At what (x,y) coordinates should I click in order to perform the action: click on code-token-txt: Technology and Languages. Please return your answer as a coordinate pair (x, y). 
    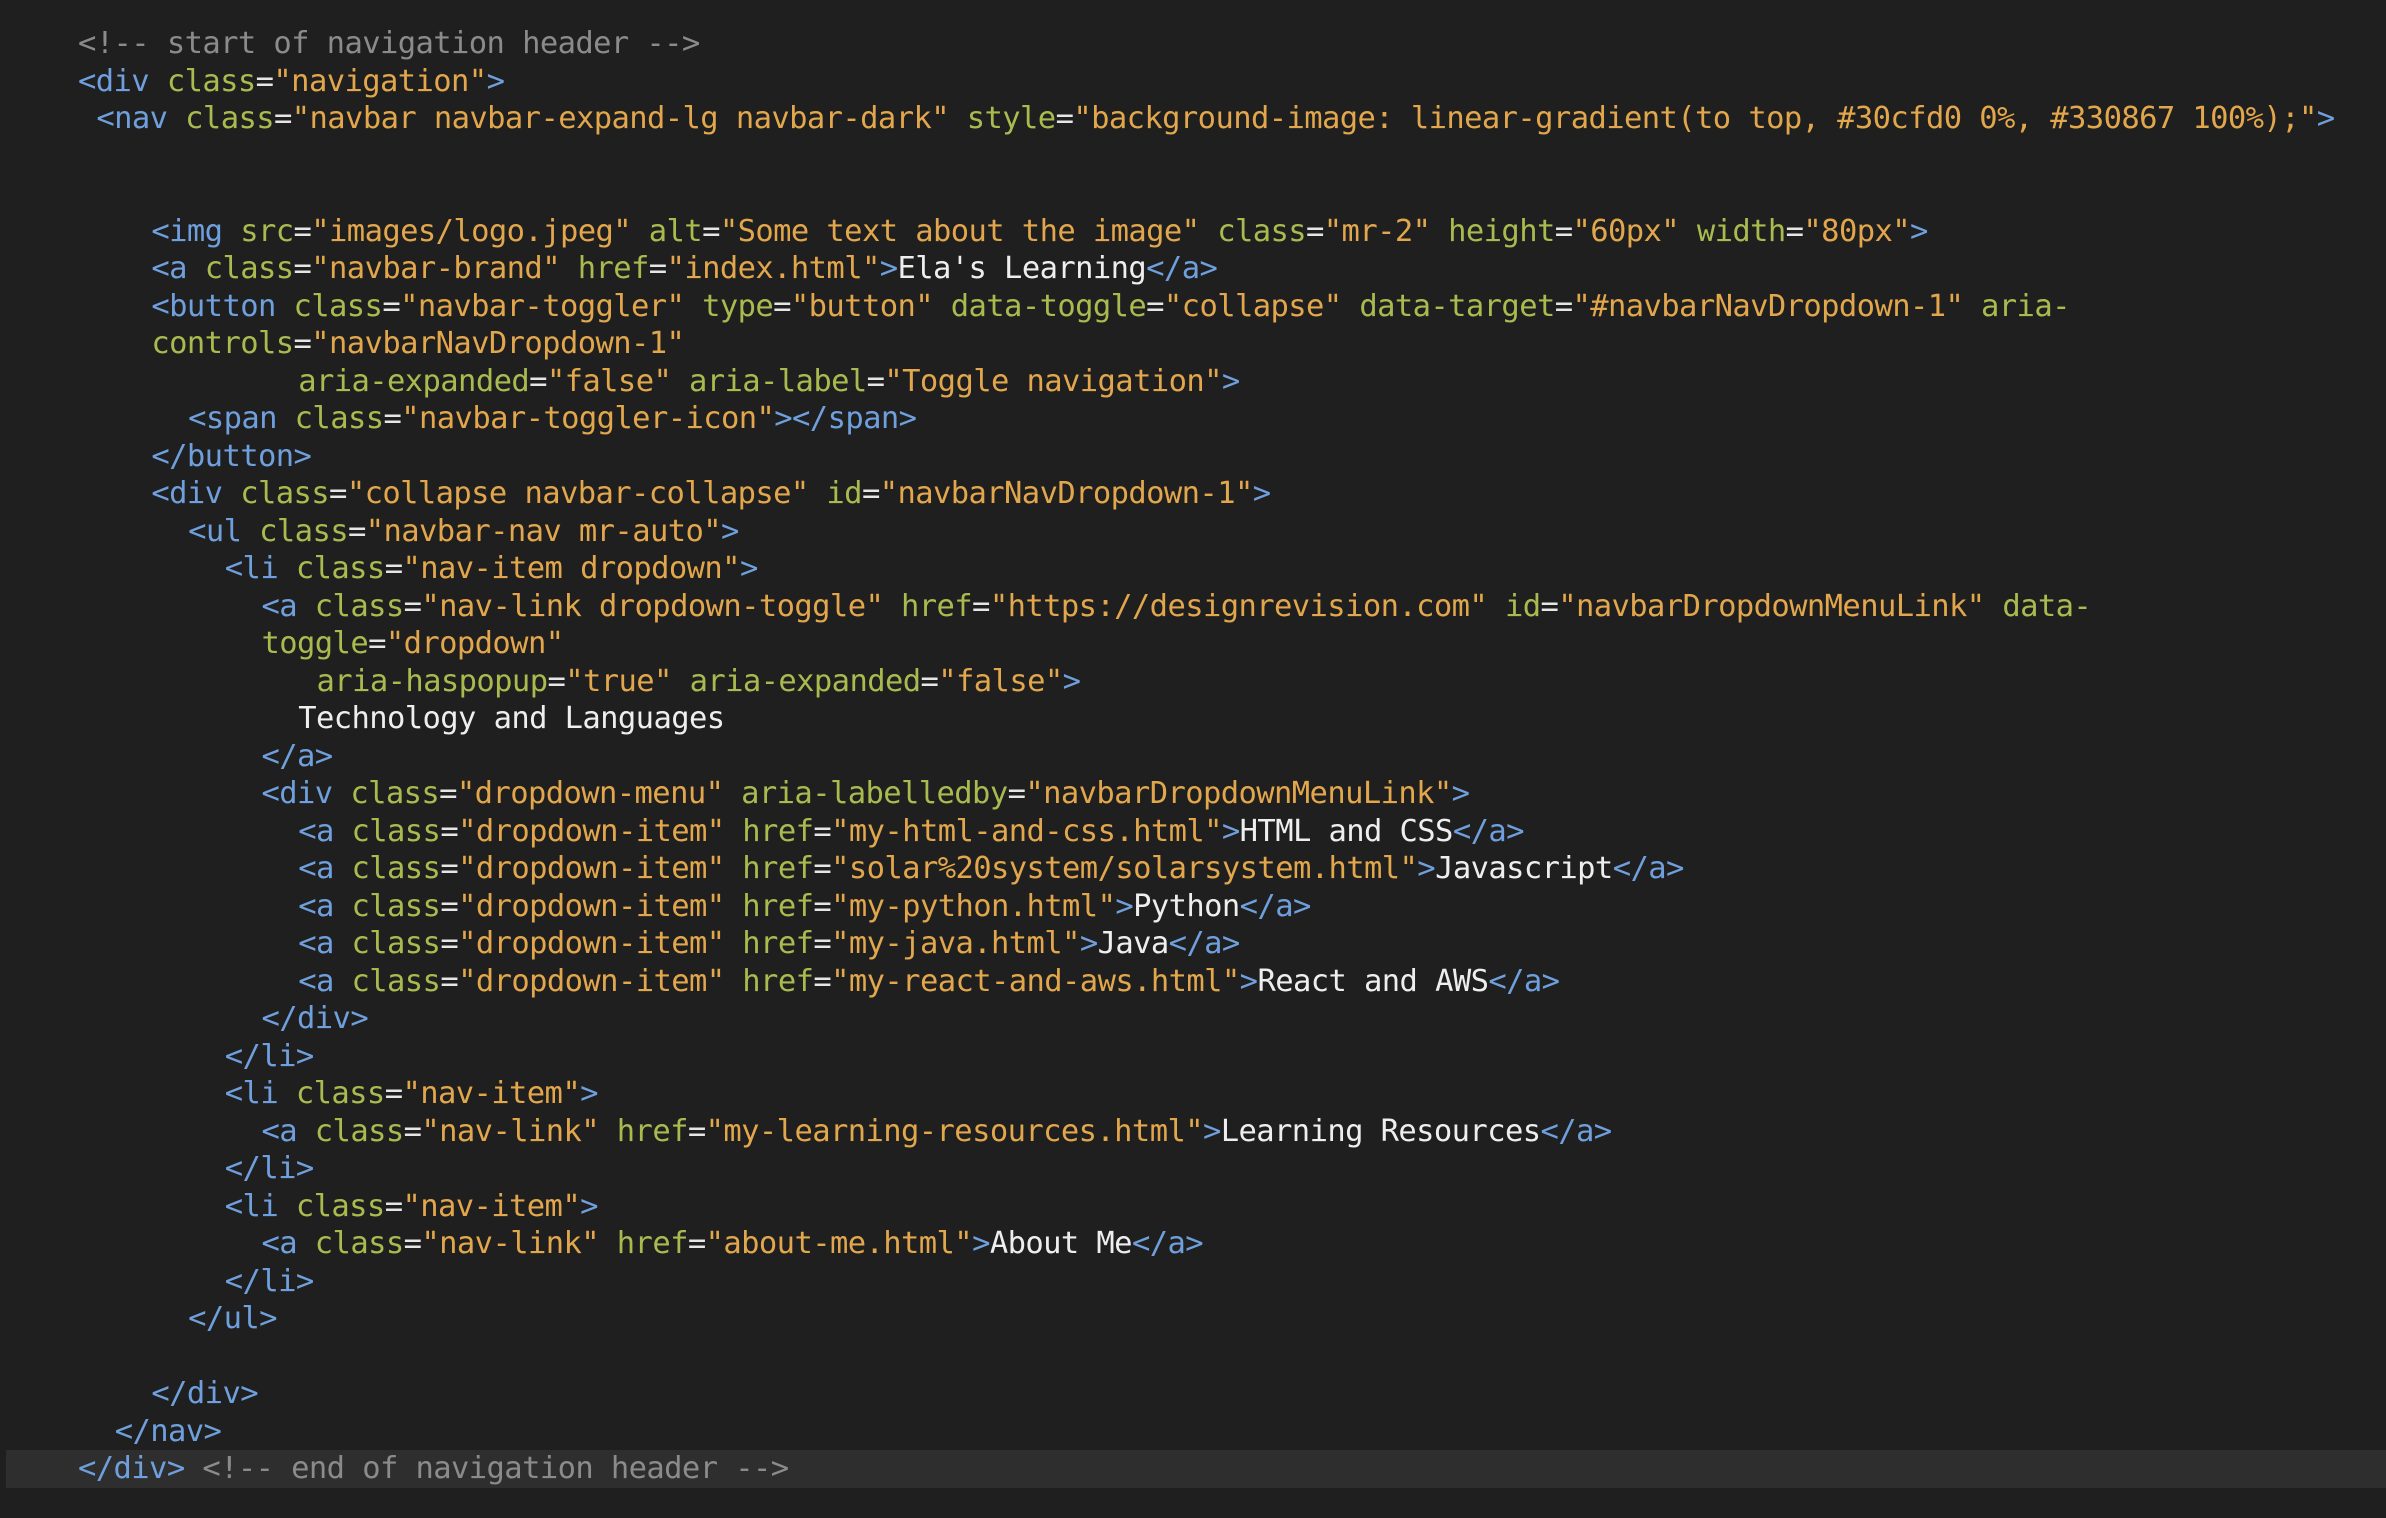
    Looking at the image, I should click on (511, 718).